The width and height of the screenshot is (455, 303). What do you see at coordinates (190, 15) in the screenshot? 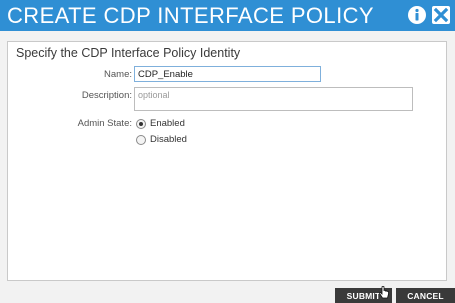
I see `dialog-title: CREATE CDP INTERFACE POLICY` at bounding box center [190, 15].